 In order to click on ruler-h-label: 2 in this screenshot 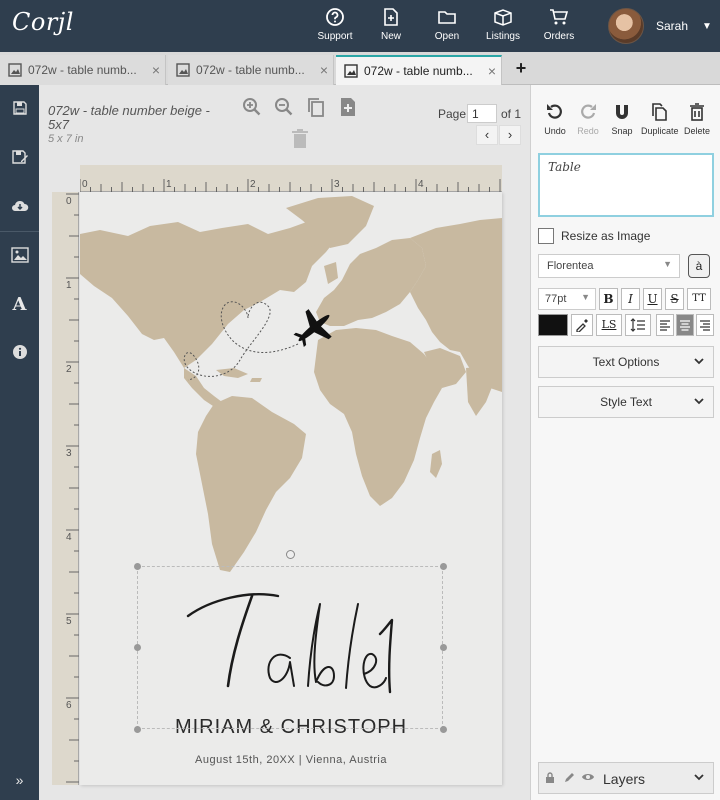, I will do `click(253, 184)`.